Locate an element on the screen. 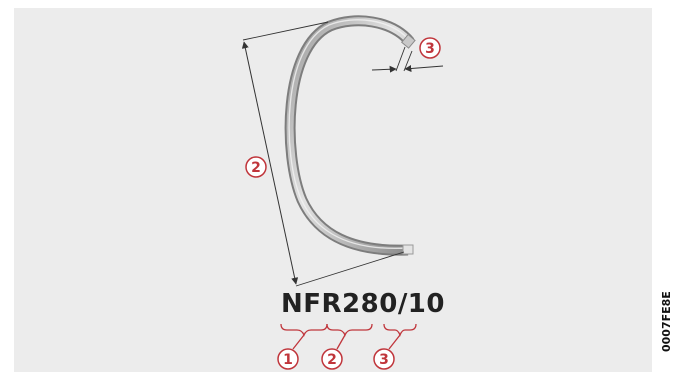 The image size is (681, 380). callout-number: 3 is located at coordinates (430, 49).